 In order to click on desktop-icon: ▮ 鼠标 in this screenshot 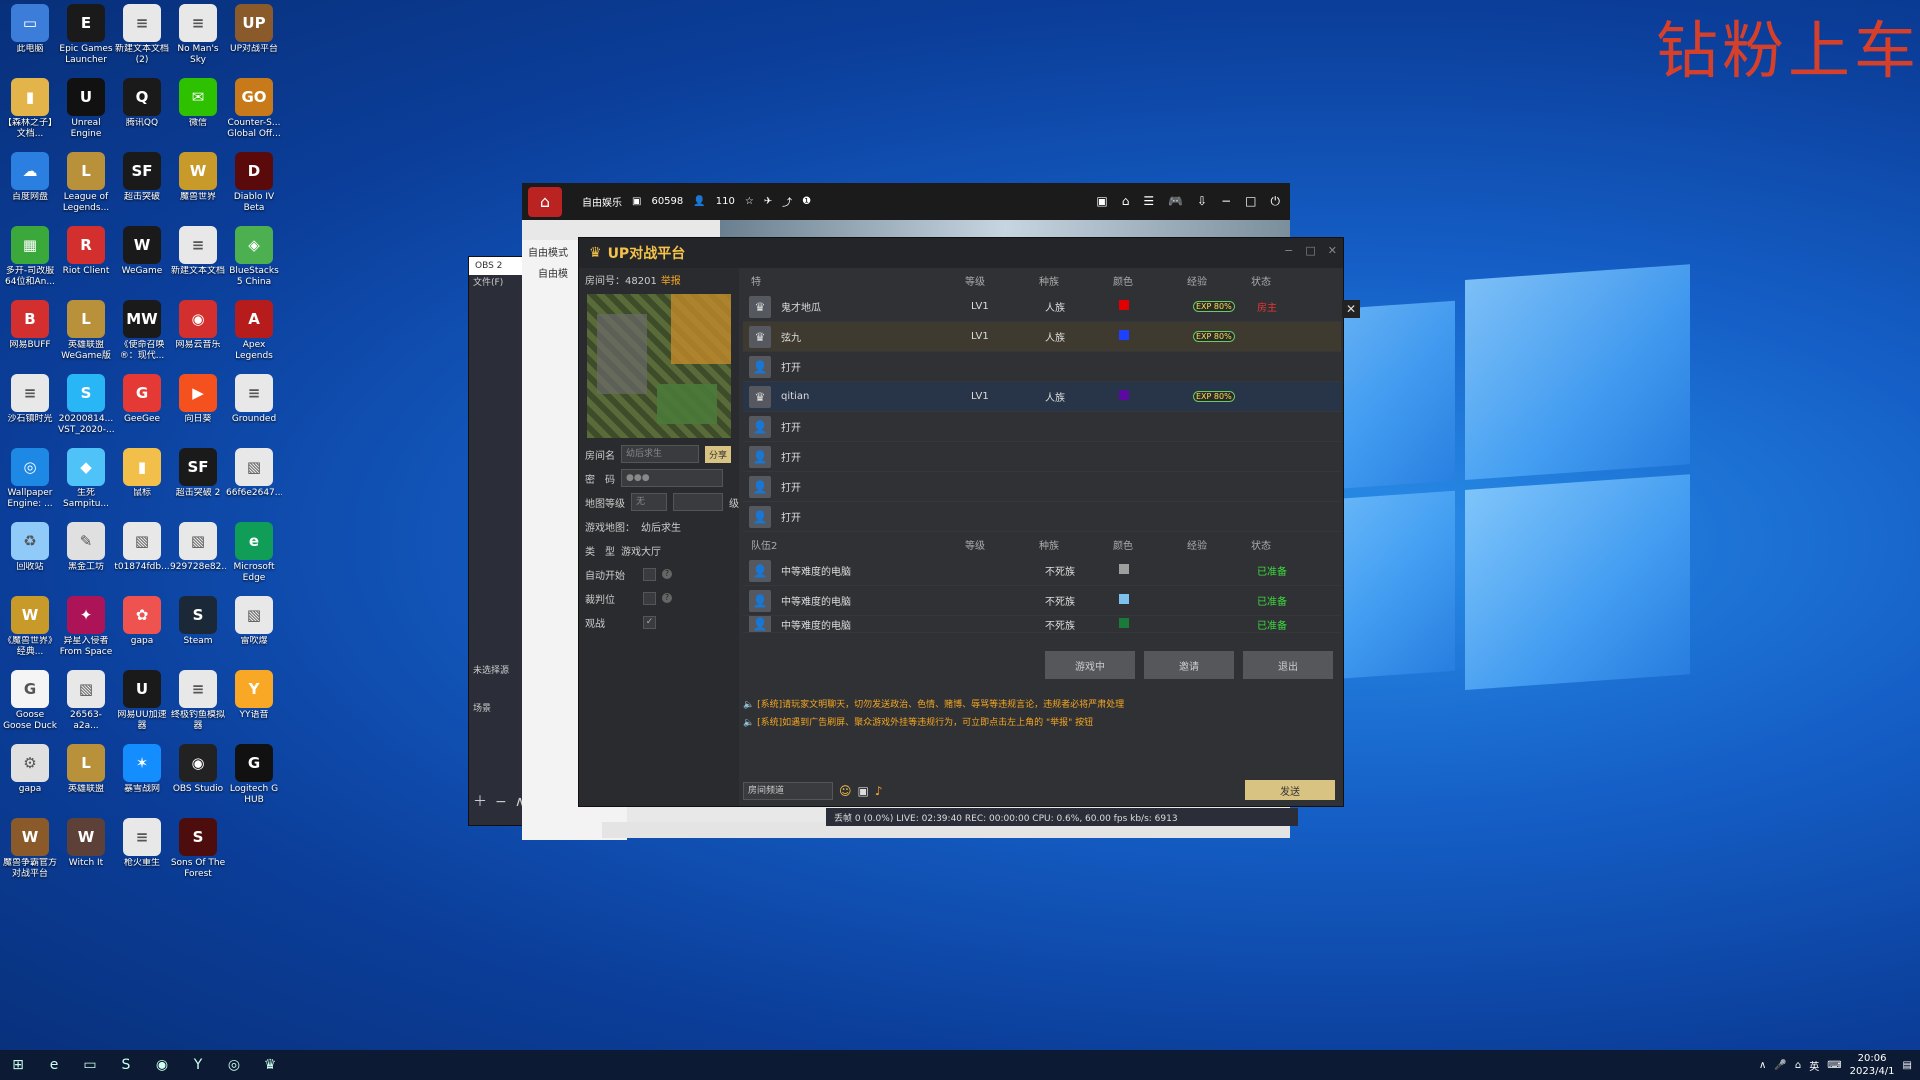, I will do `click(142, 473)`.